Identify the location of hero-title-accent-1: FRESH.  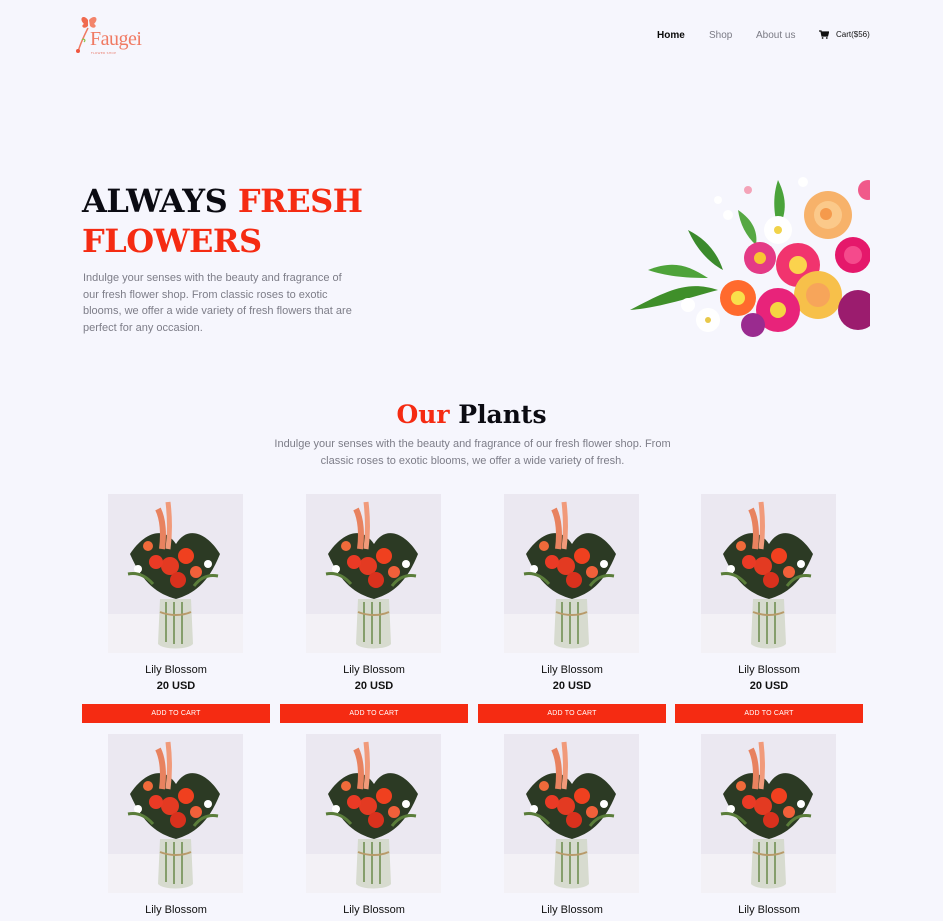
(300, 201).